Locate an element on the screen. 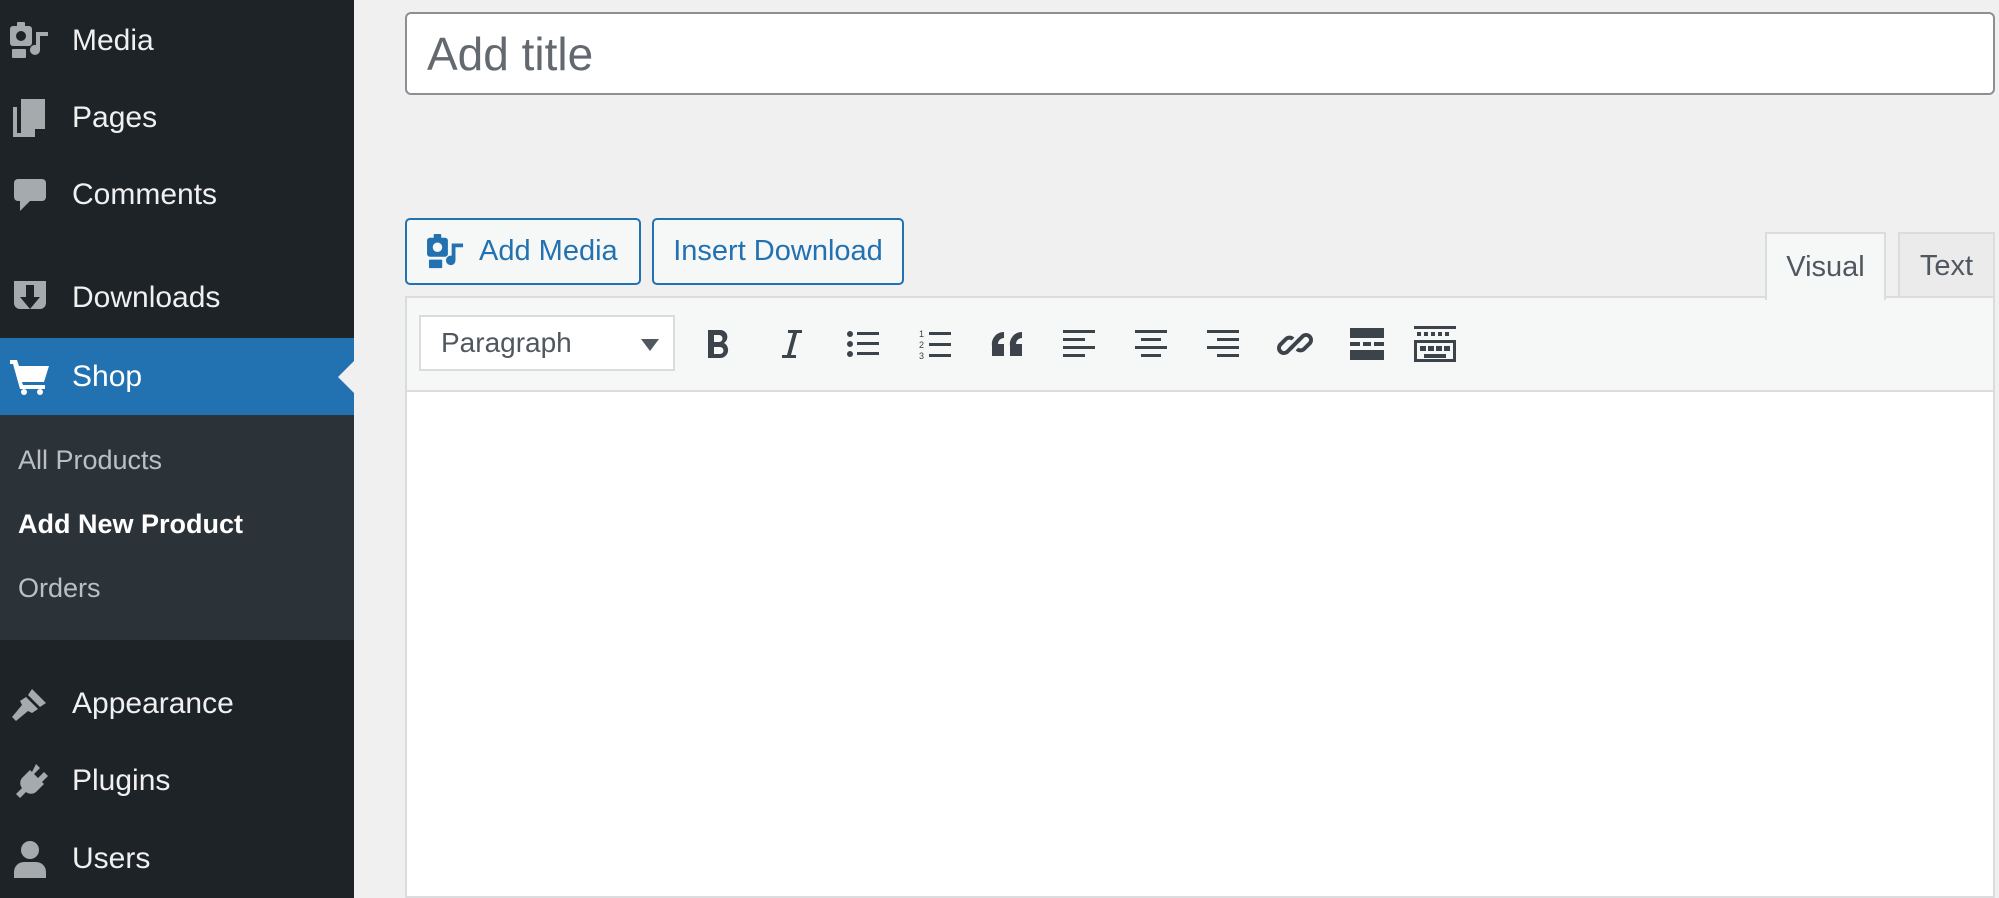 Image resolution: width=1999 pixels, height=898 pixels. editor-toolbar: Paragraph 123 is located at coordinates (1200, 345).